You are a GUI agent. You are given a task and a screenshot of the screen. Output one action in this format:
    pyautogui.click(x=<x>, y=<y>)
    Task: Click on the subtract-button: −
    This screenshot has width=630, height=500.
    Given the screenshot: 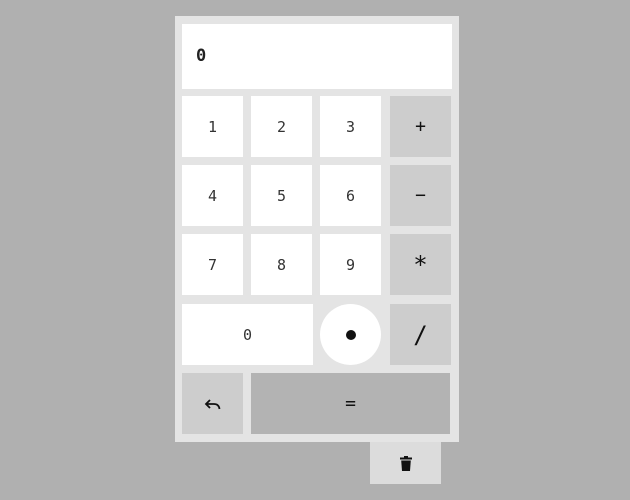 What is the action you would take?
    pyautogui.click(x=420, y=195)
    